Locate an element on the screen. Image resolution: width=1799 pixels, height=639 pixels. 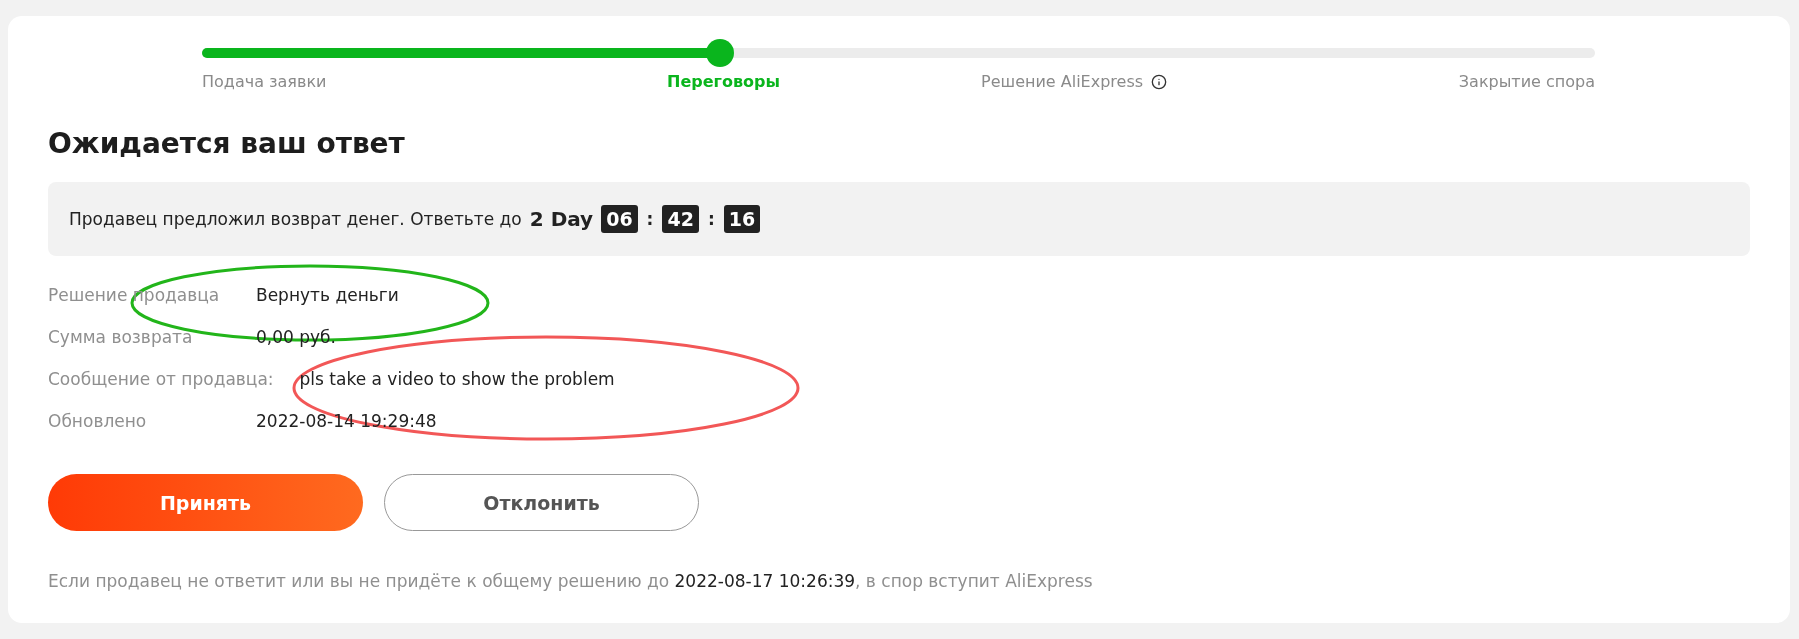
page-title: Ожидается ваш ответ is located at coordinates (227, 143).